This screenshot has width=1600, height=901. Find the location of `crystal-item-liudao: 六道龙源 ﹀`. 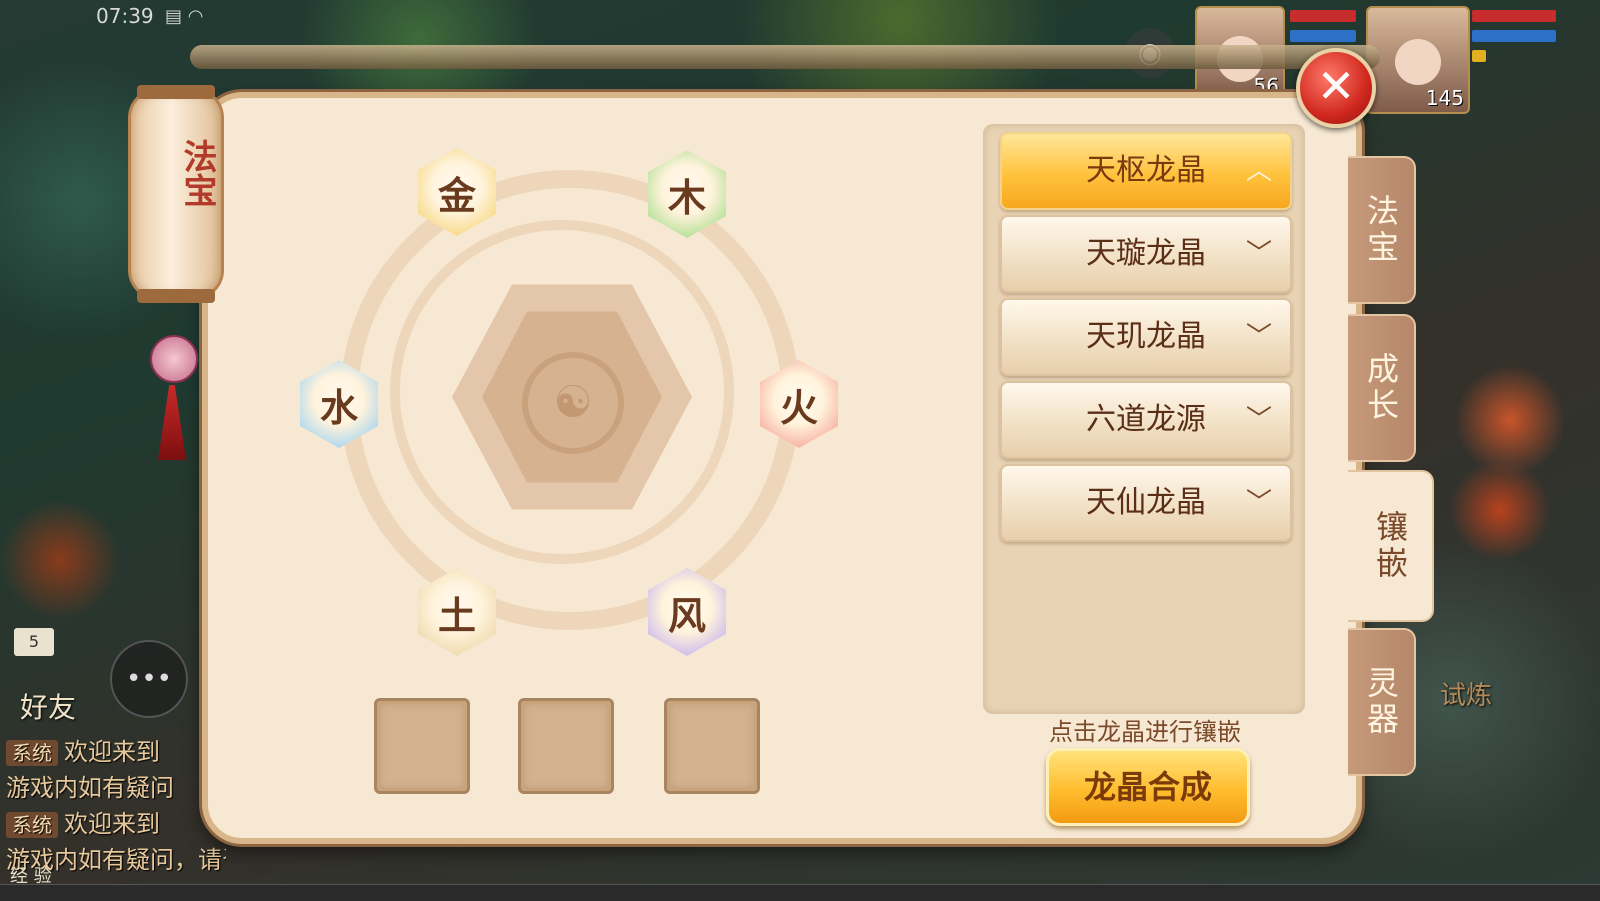

crystal-item-liudao: 六道龙源 ﹀ is located at coordinates (1146, 420).